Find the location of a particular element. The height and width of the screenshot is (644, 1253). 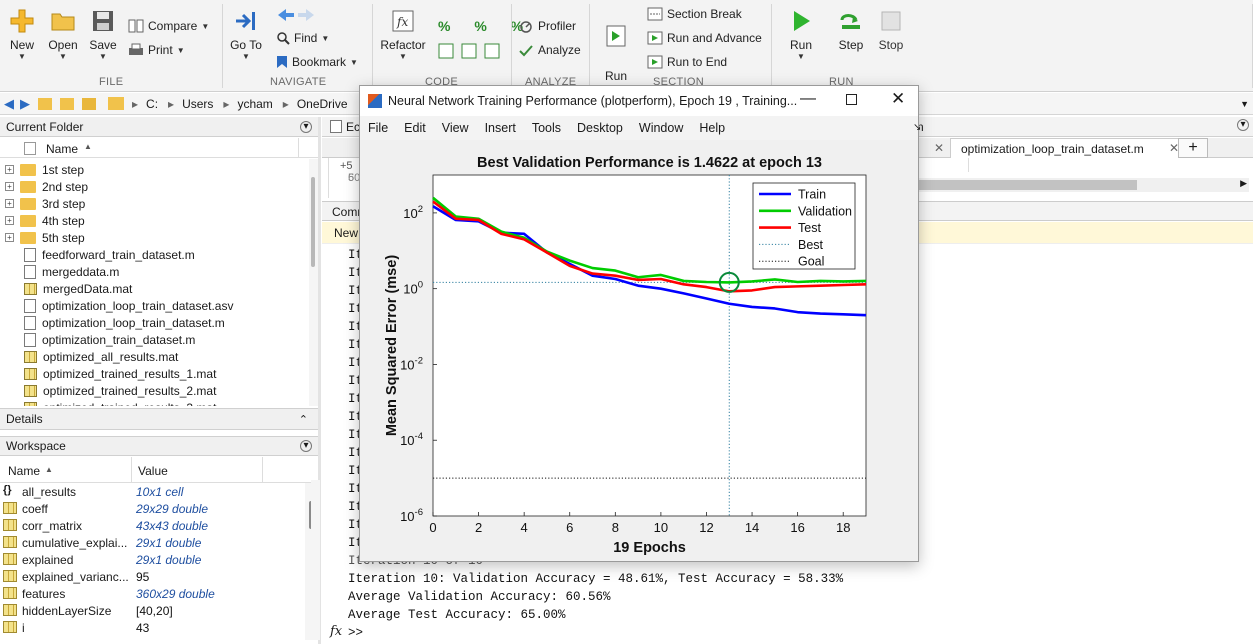

file-item: optimization_loop_train_dataset.asv is located at coordinates (155, 305).